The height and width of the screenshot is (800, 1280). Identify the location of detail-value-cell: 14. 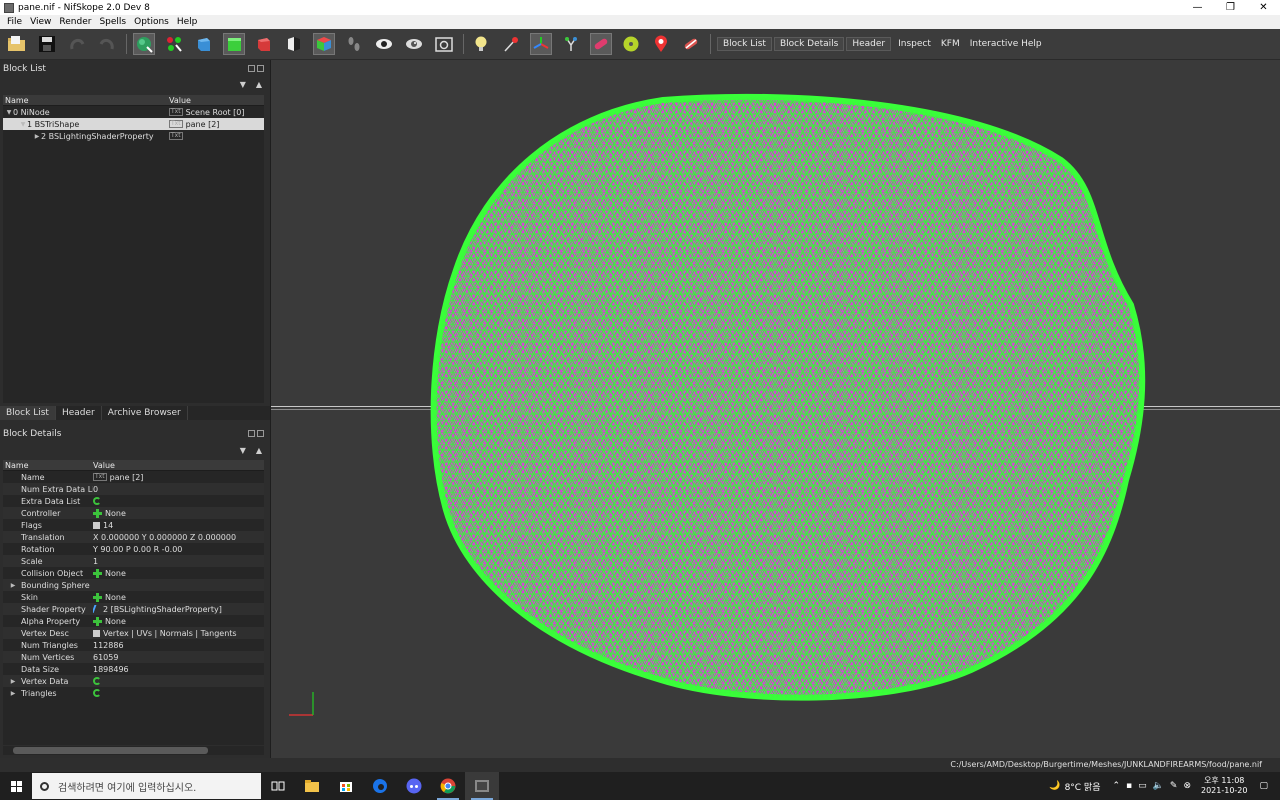
(178, 525).